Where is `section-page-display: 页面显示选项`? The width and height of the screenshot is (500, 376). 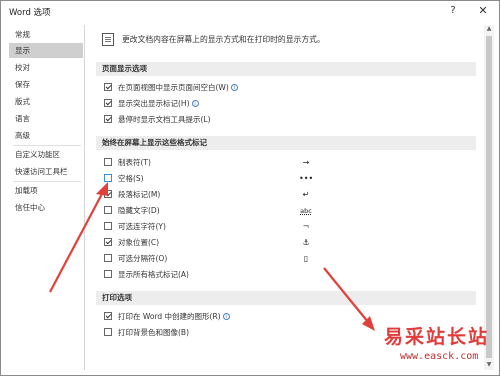 section-page-display: 页面显示选项 is located at coordinates (286, 69).